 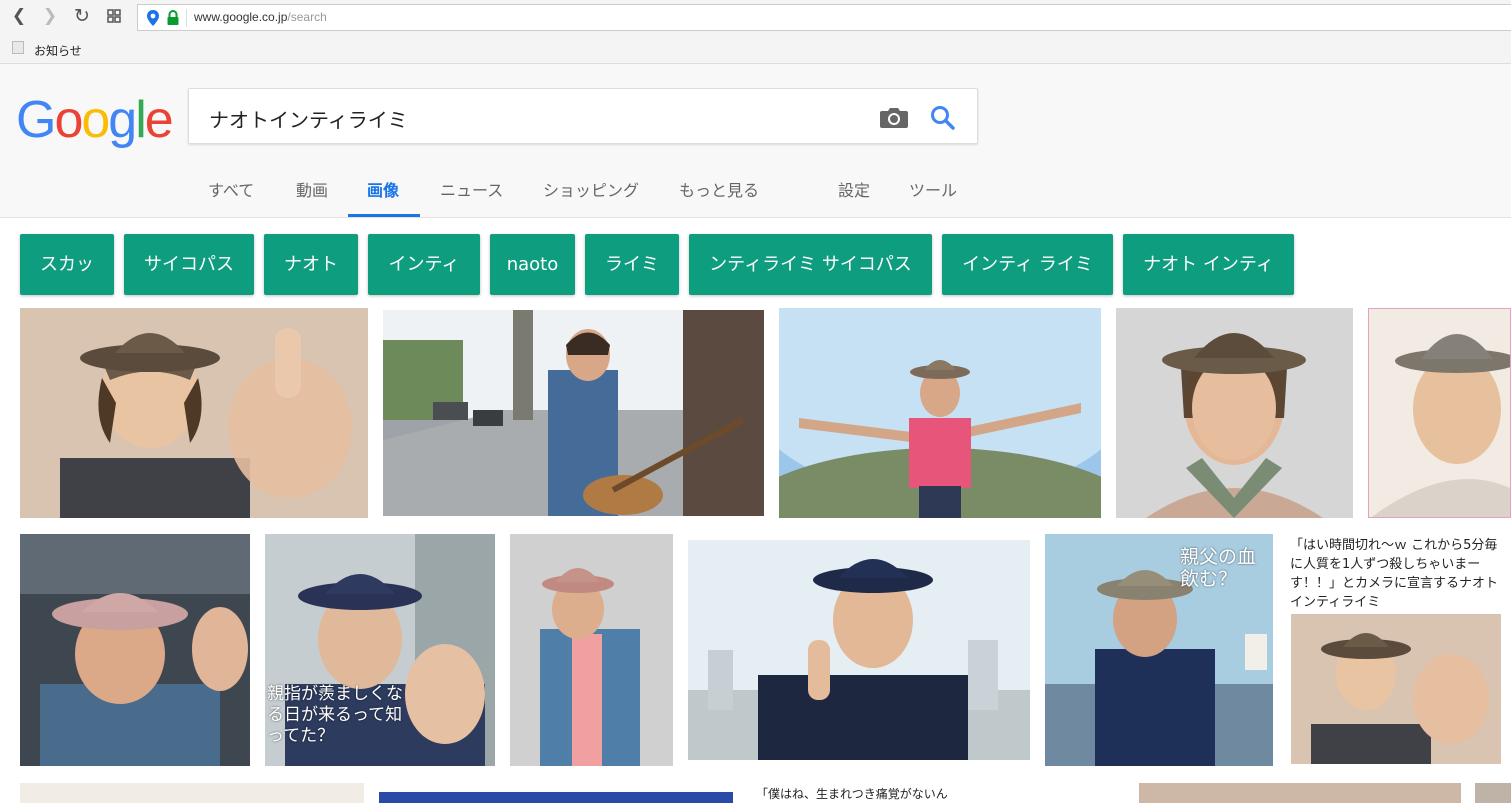 I want to click on logo-letter: G, so click(x=36, y=120).